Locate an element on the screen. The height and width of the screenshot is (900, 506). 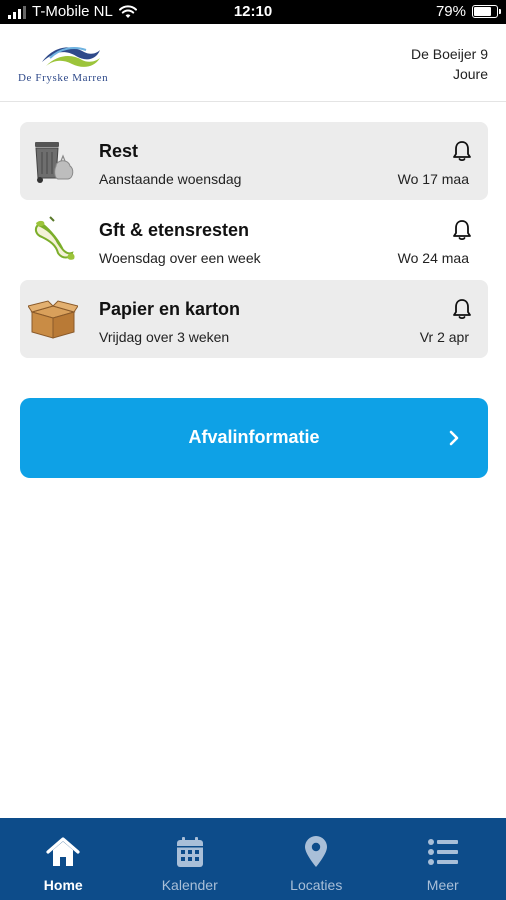
app-header: De Fryske Marren De Boeijer 9 Joure is located at coordinates (253, 63).